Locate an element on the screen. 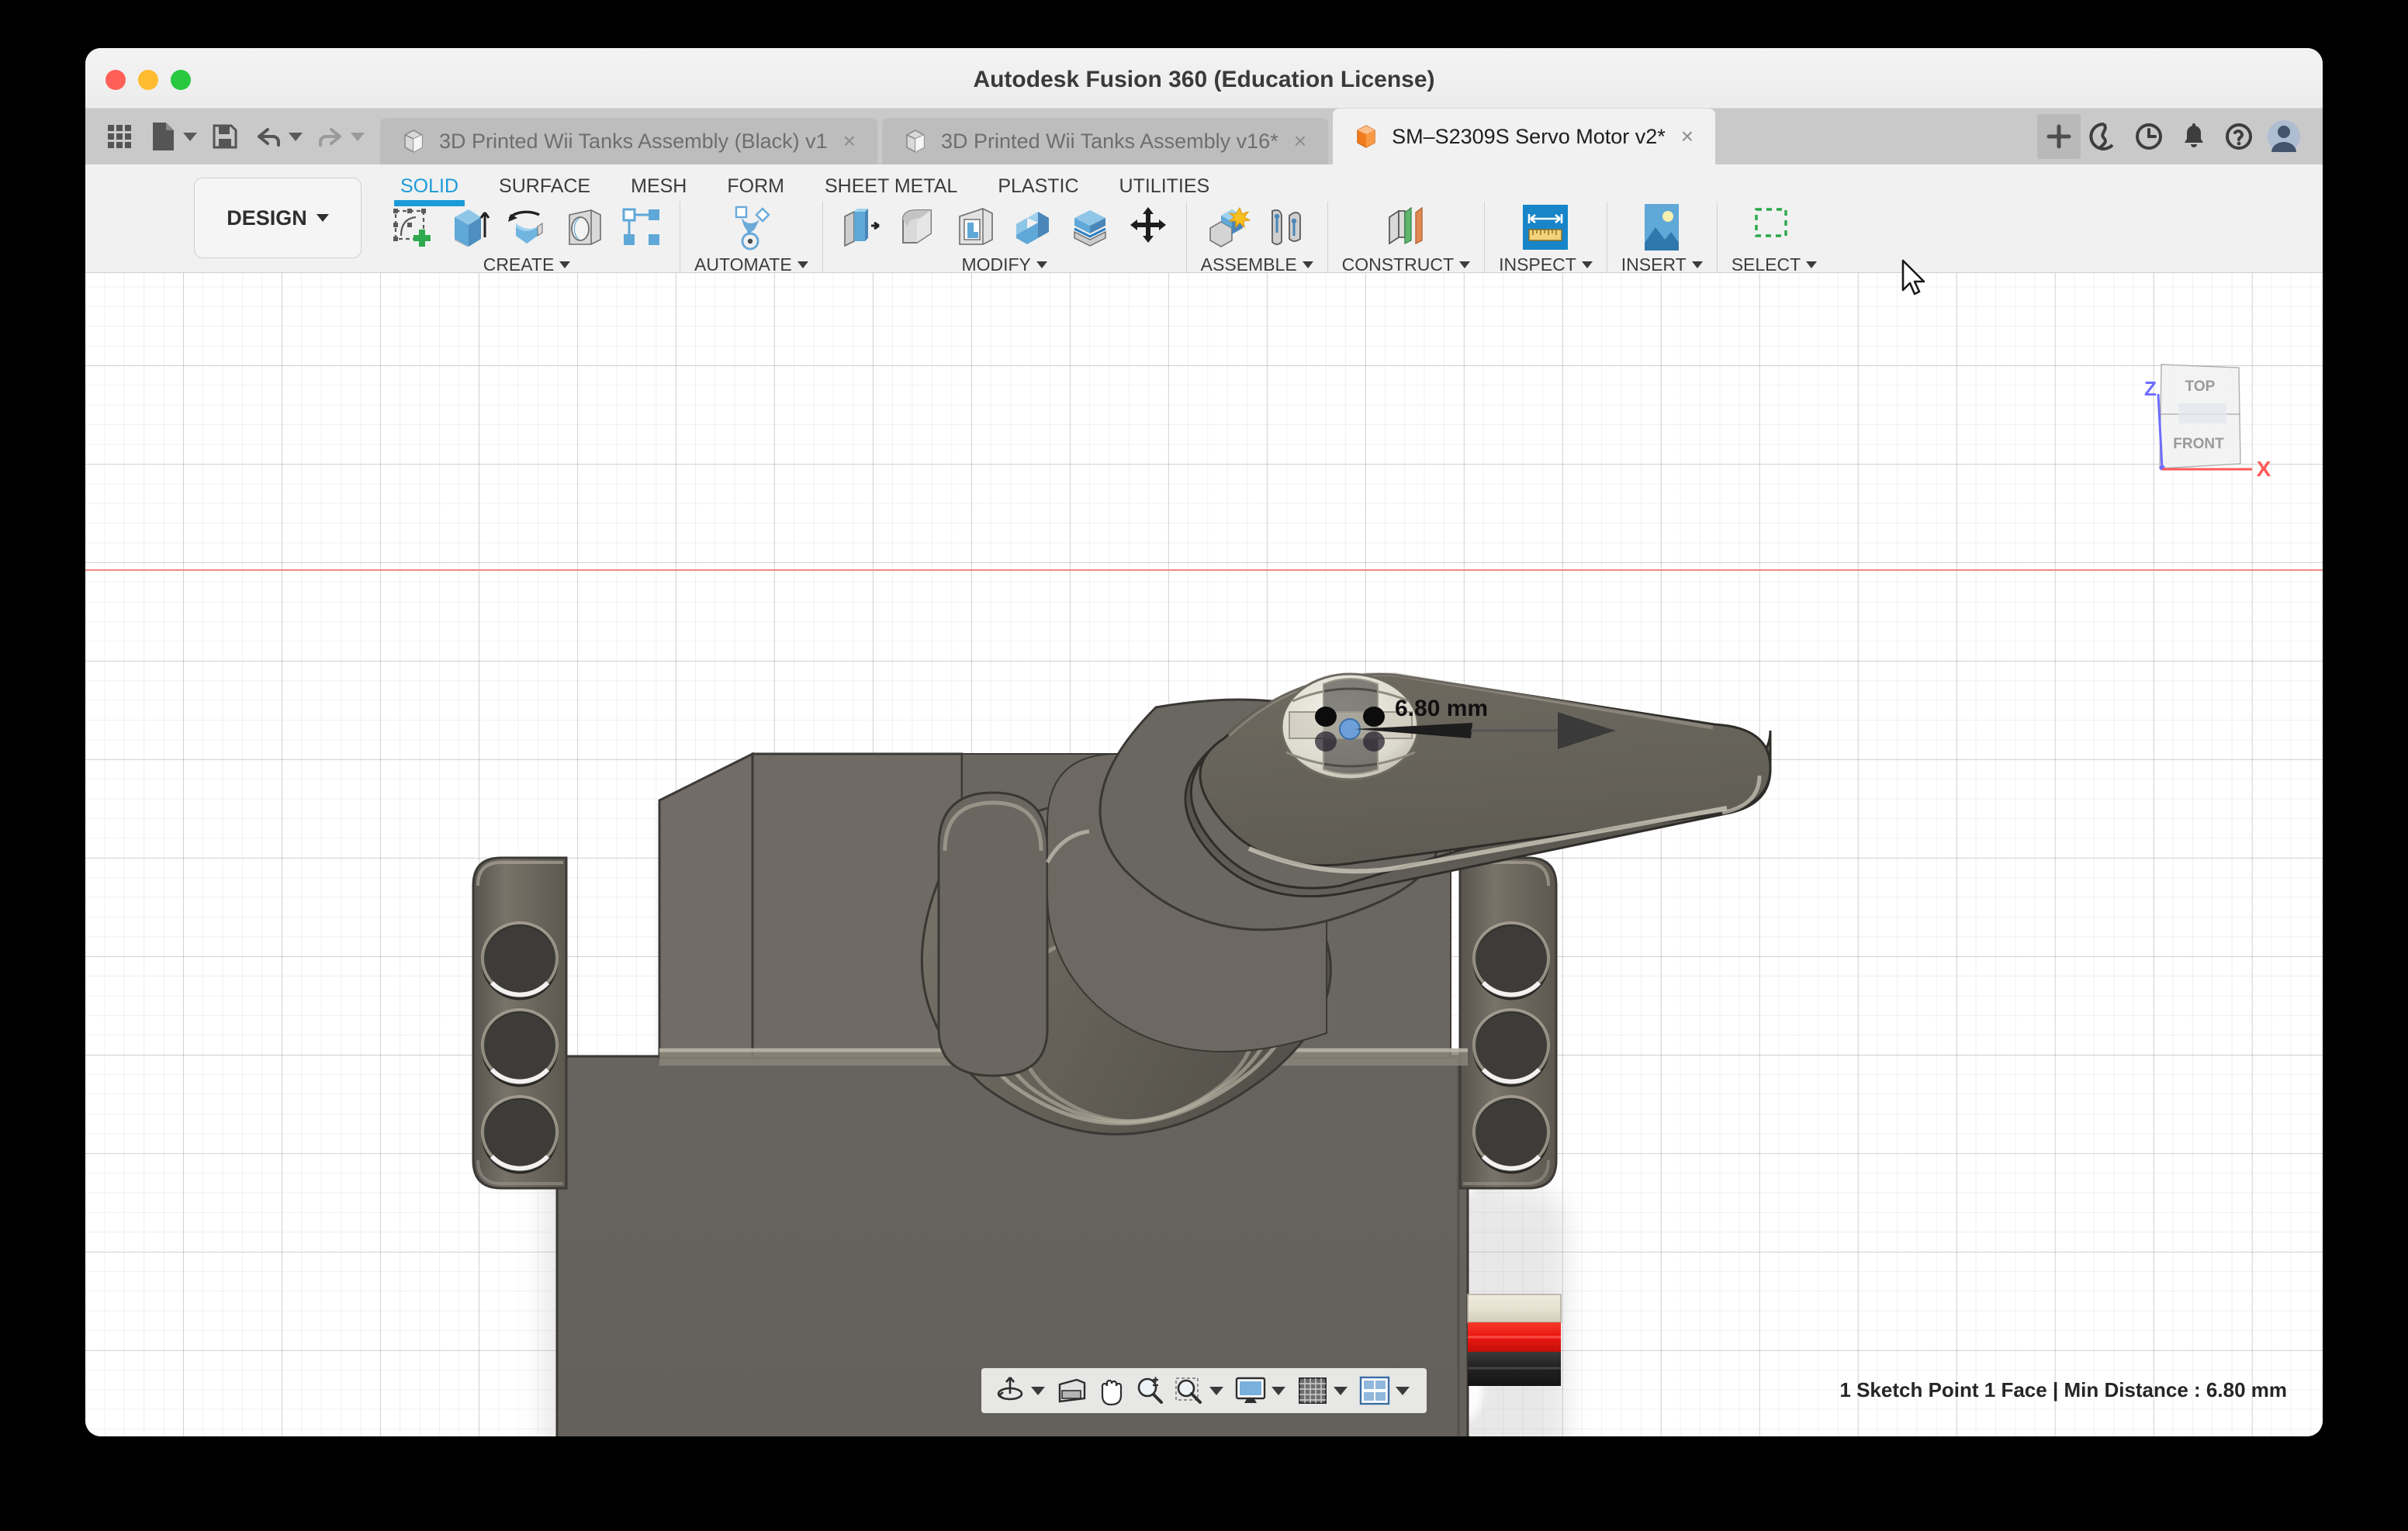 The image size is (2408, 1531). view-cube-front-label: FRONT is located at coordinates (2198, 444).